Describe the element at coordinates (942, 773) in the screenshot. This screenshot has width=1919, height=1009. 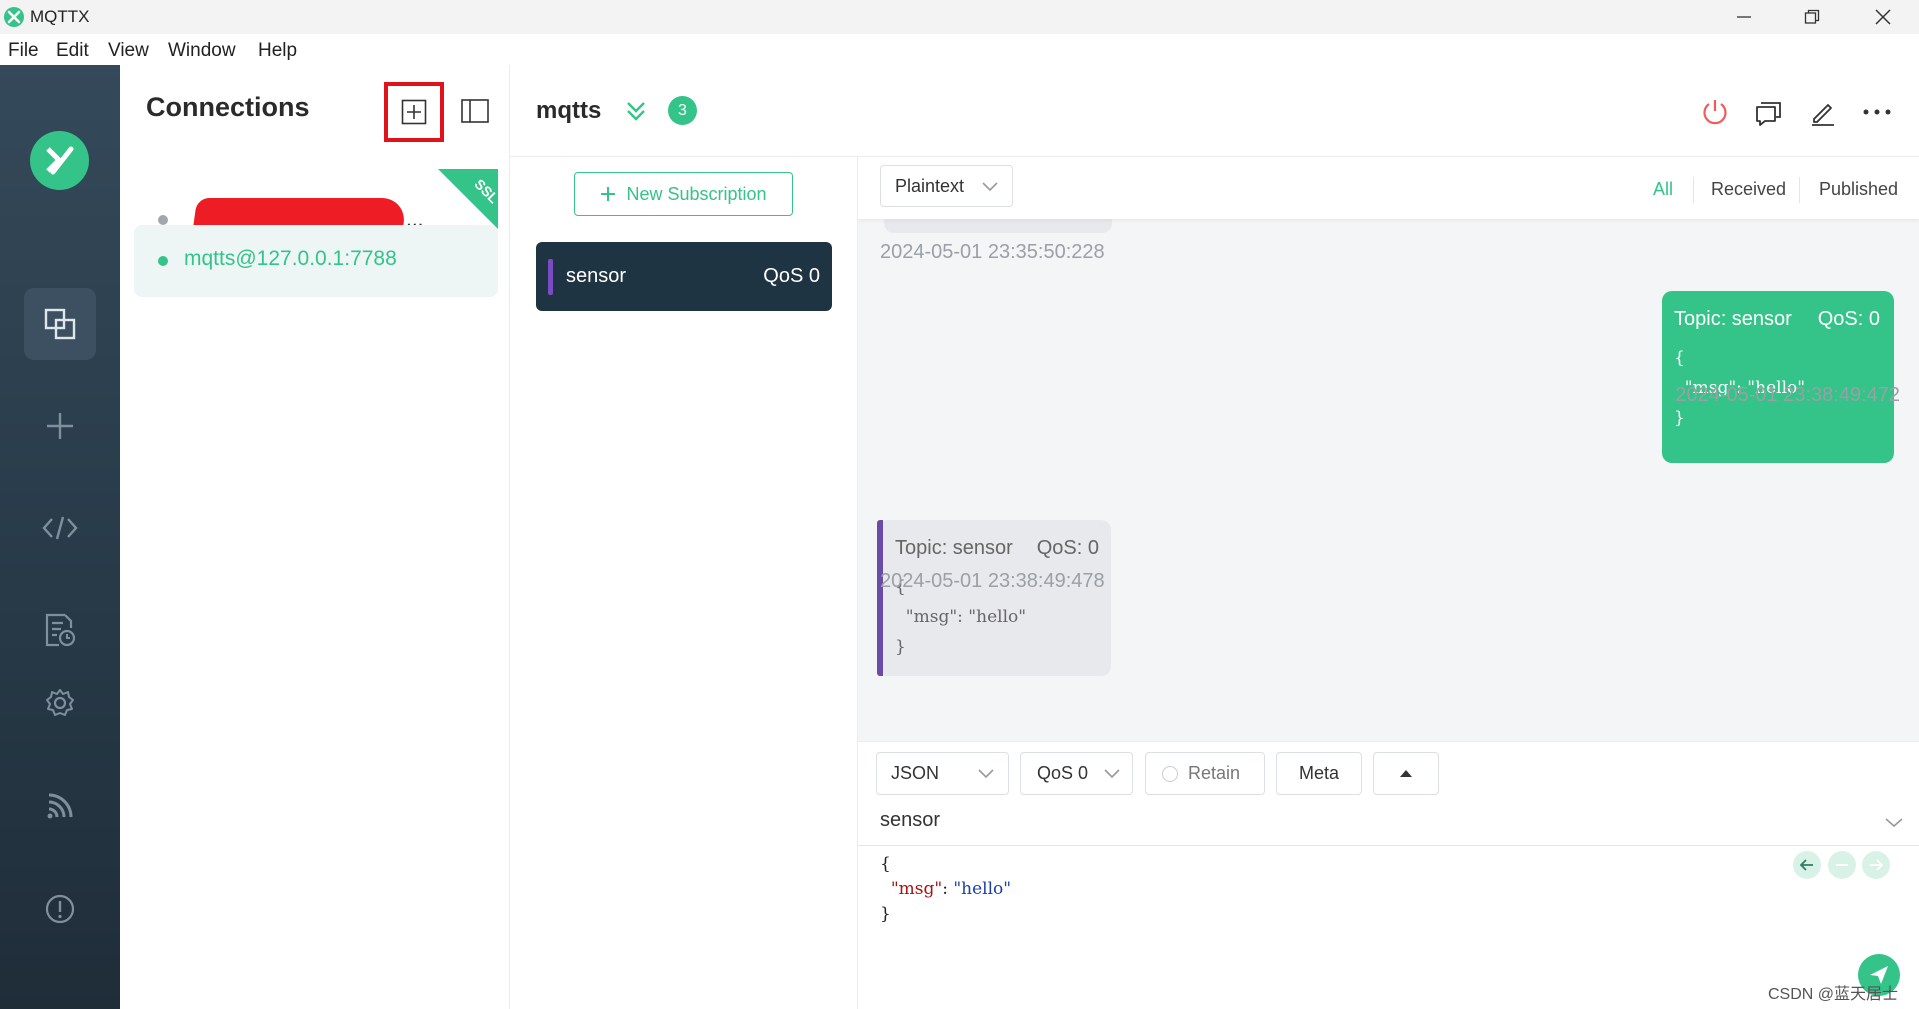
I see `publish-format-select: JSON` at that location.